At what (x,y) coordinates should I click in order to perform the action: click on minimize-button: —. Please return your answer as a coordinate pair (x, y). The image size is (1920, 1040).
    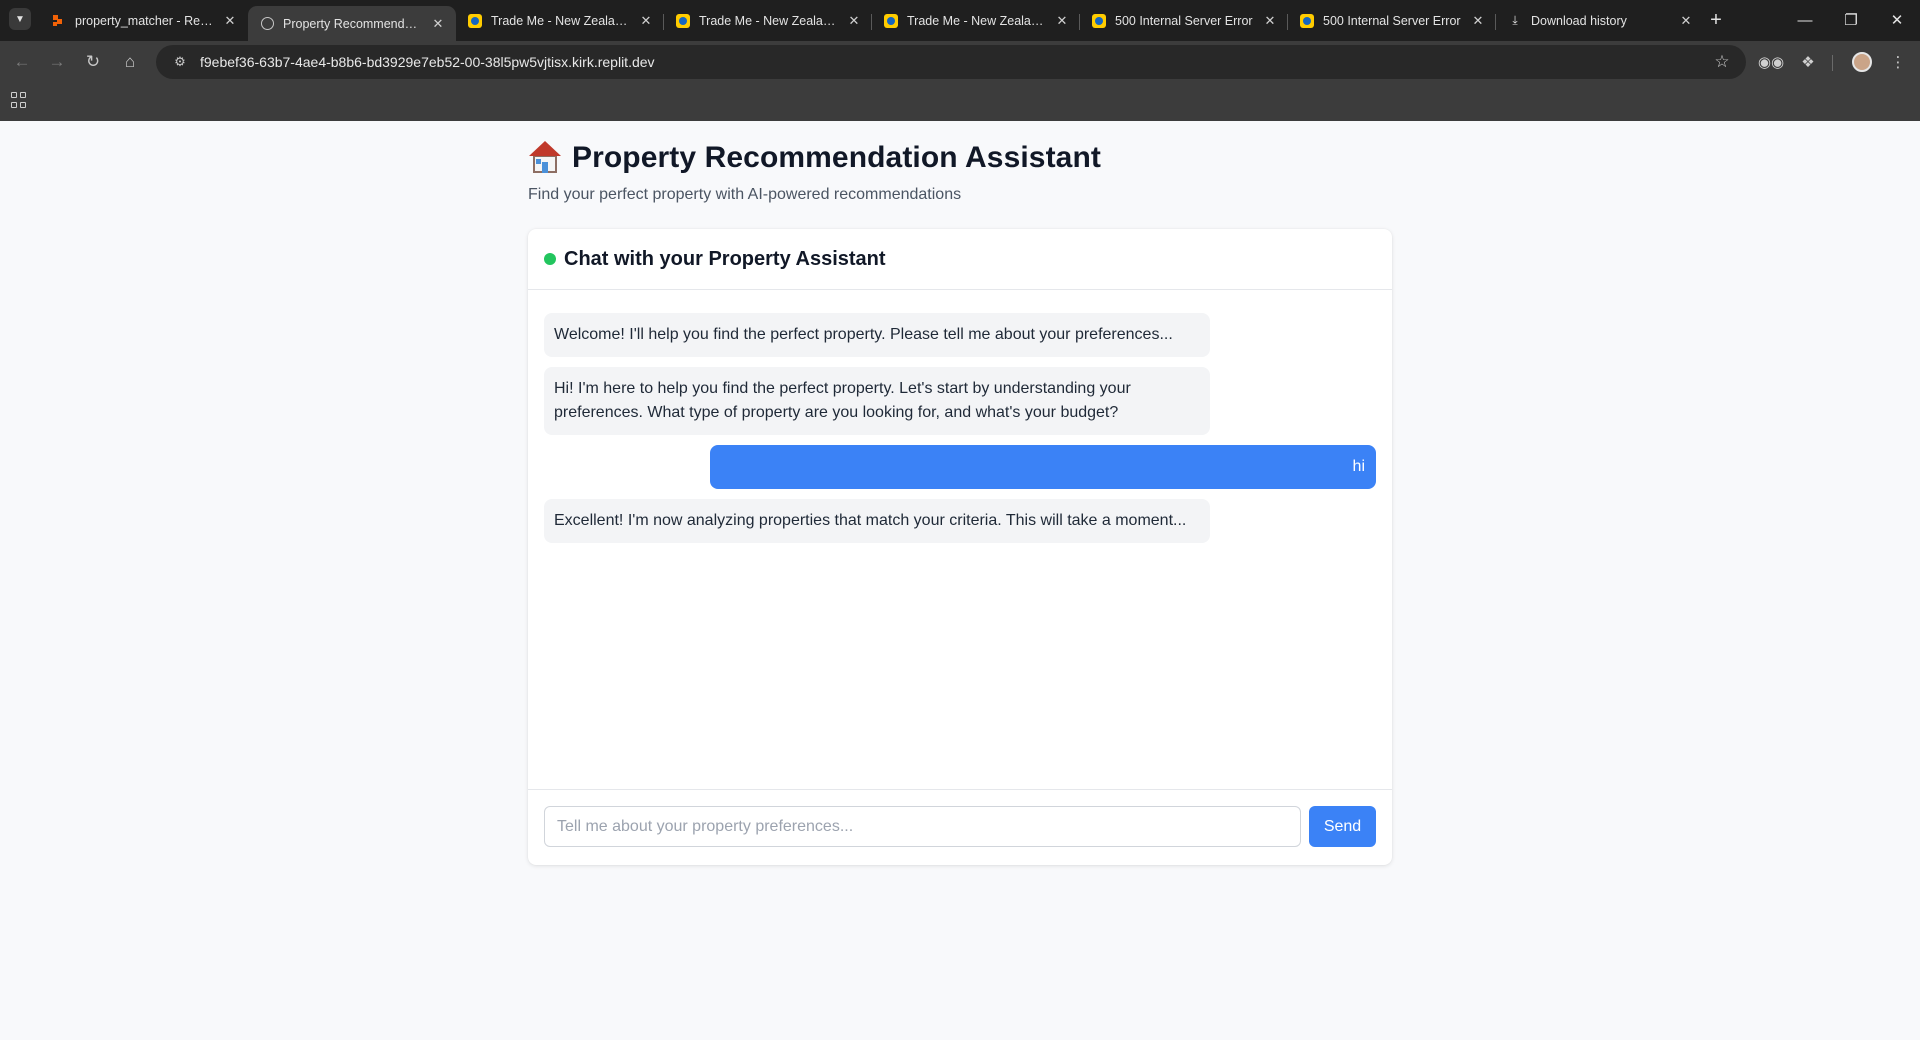
    Looking at the image, I should click on (1805, 20).